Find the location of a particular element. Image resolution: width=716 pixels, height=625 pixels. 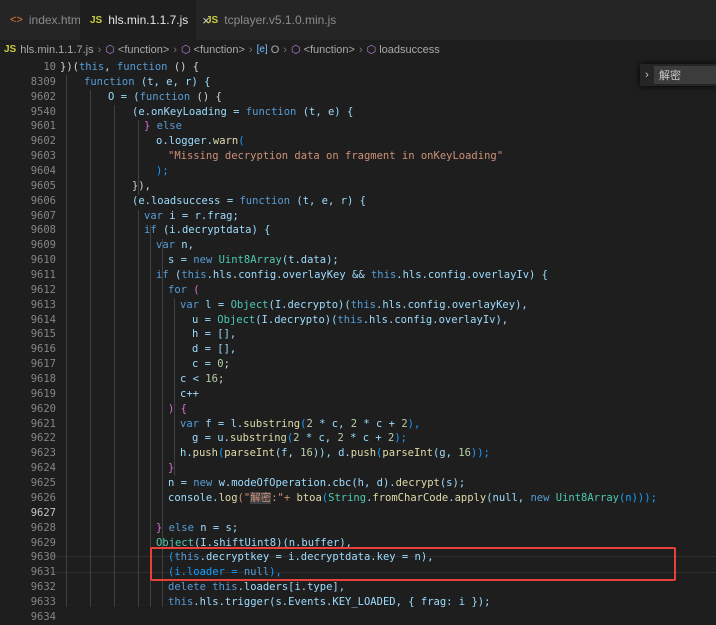

line-number: 9613 is located at coordinates (43, 304).